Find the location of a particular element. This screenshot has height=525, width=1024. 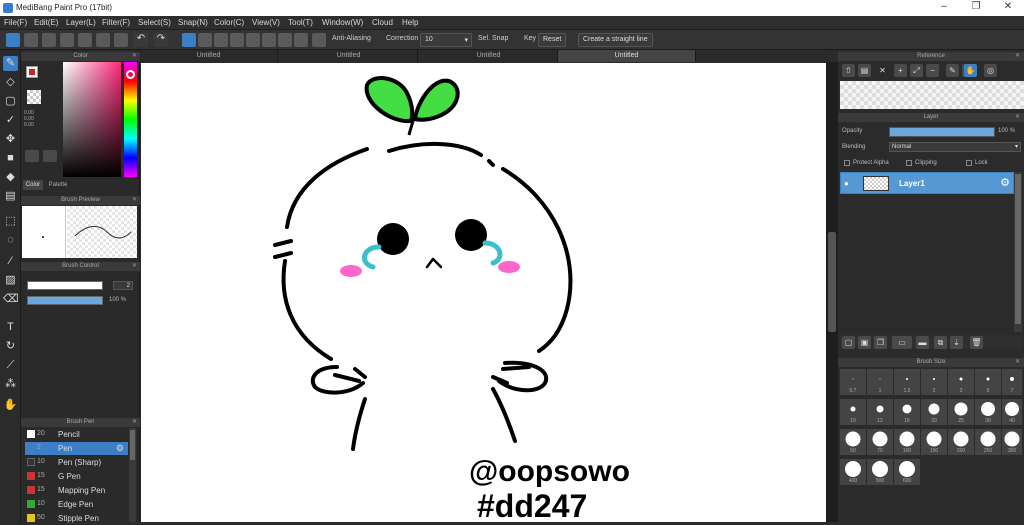

brush-item-stipple-pen: 50 Stipple Pen is located at coordinates (76, 518).